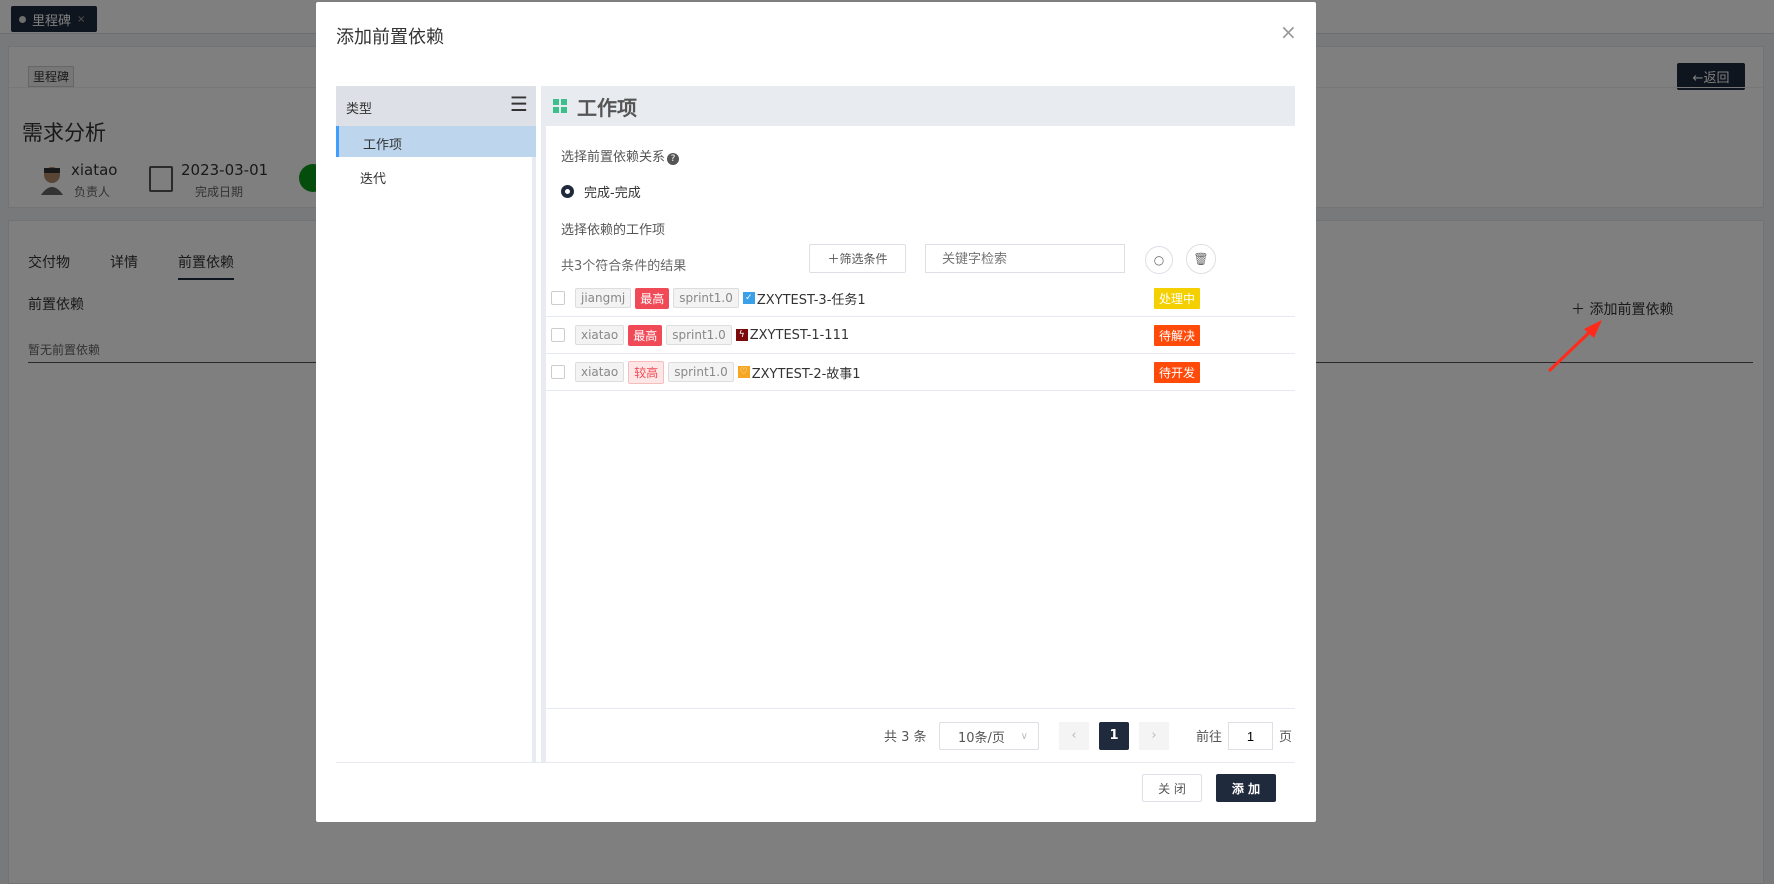  Describe the element at coordinates (743, 372) in the screenshot. I see `story-icon: ♡` at that location.